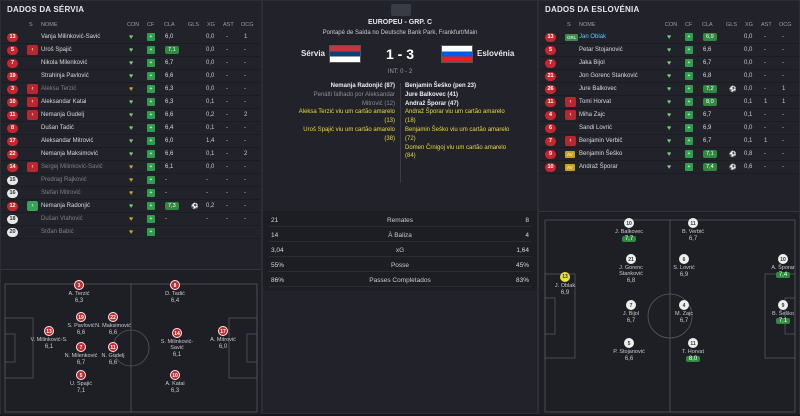 Image resolution: width=800 pixels, height=416 pixels. I want to click on pitch-player: 9 B. Šeško 7,1, so click(780, 312).